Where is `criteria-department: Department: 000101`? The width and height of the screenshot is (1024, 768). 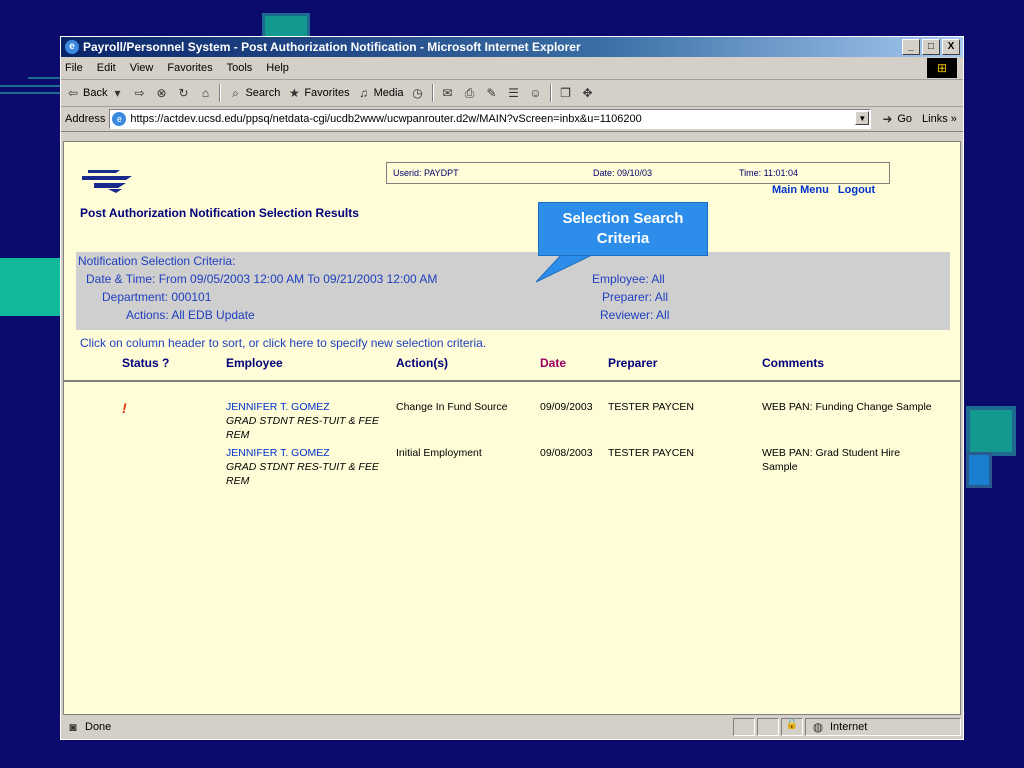
criteria-department: Department: 000101 is located at coordinates (157, 297).